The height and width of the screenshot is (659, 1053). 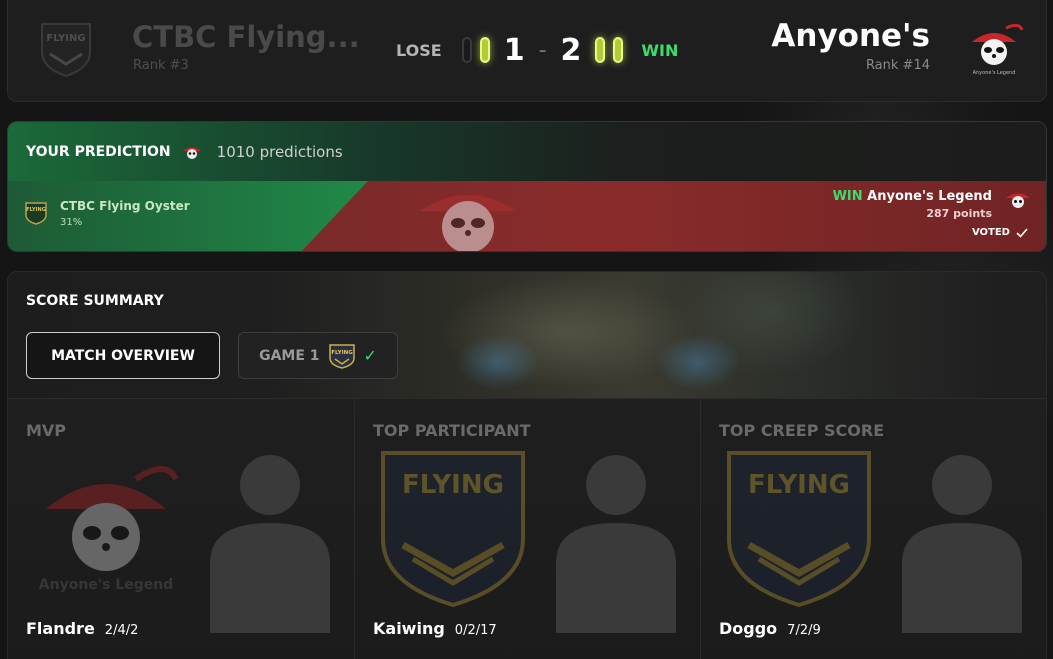 What do you see at coordinates (95, 301) in the screenshot?
I see `summary-title: SCORE SUMMARY` at bounding box center [95, 301].